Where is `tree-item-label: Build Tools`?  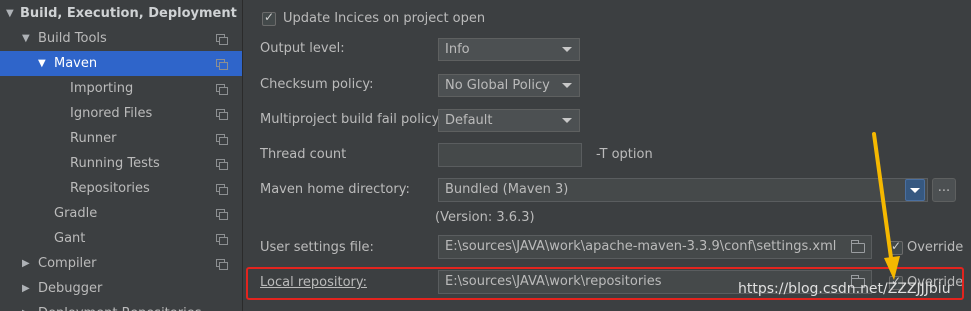 tree-item-label: Build Tools is located at coordinates (72, 38).